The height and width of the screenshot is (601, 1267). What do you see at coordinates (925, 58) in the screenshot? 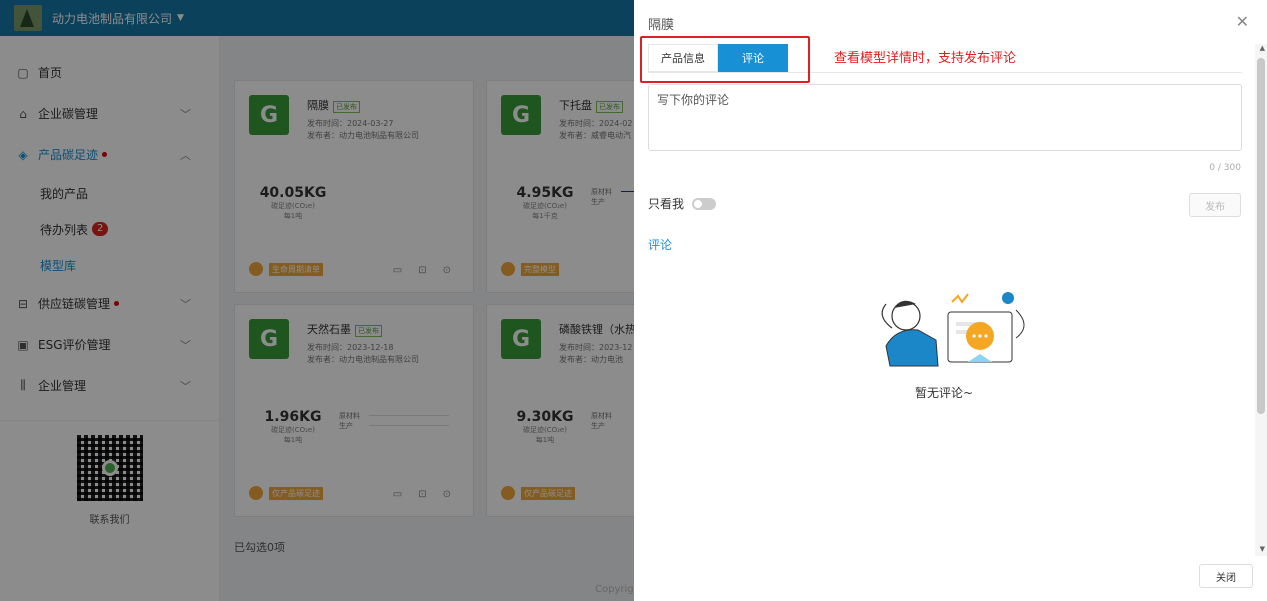
I see `annotation-text: 查看模型详情时，支持发布评论` at bounding box center [925, 58].